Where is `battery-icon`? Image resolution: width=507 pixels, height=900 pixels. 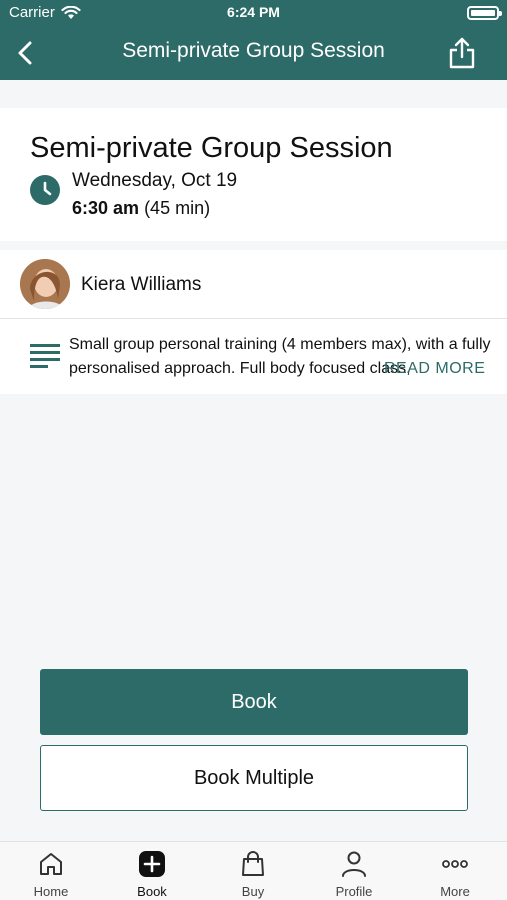 battery-icon is located at coordinates (484, 13).